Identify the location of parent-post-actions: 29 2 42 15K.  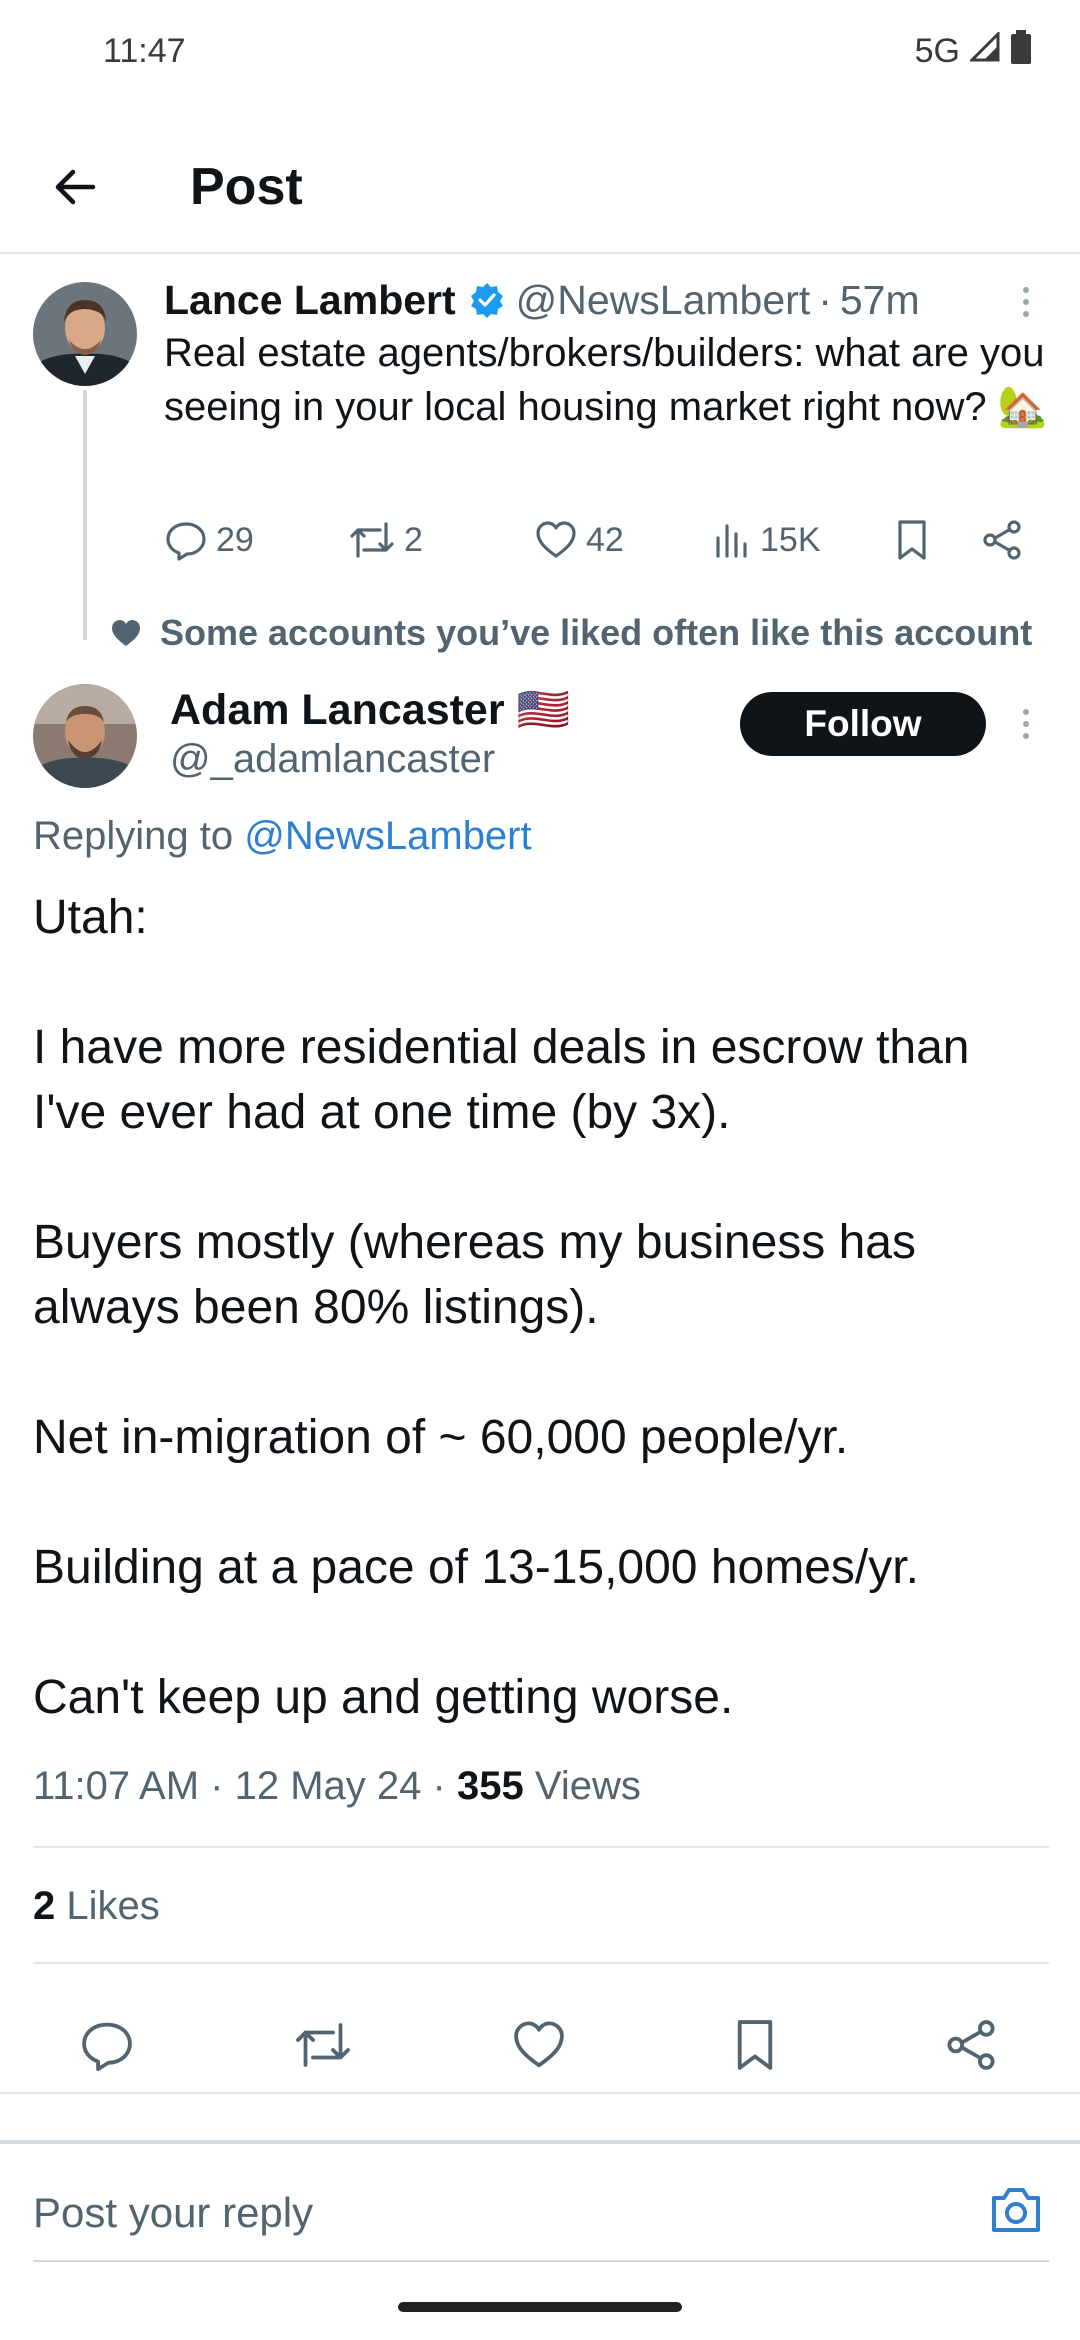
(604, 540).